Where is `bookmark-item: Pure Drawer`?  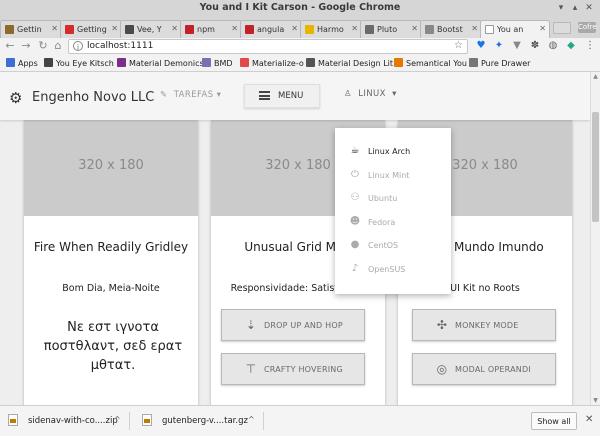
bookmark-item: Pure Drawer is located at coordinates (499, 63).